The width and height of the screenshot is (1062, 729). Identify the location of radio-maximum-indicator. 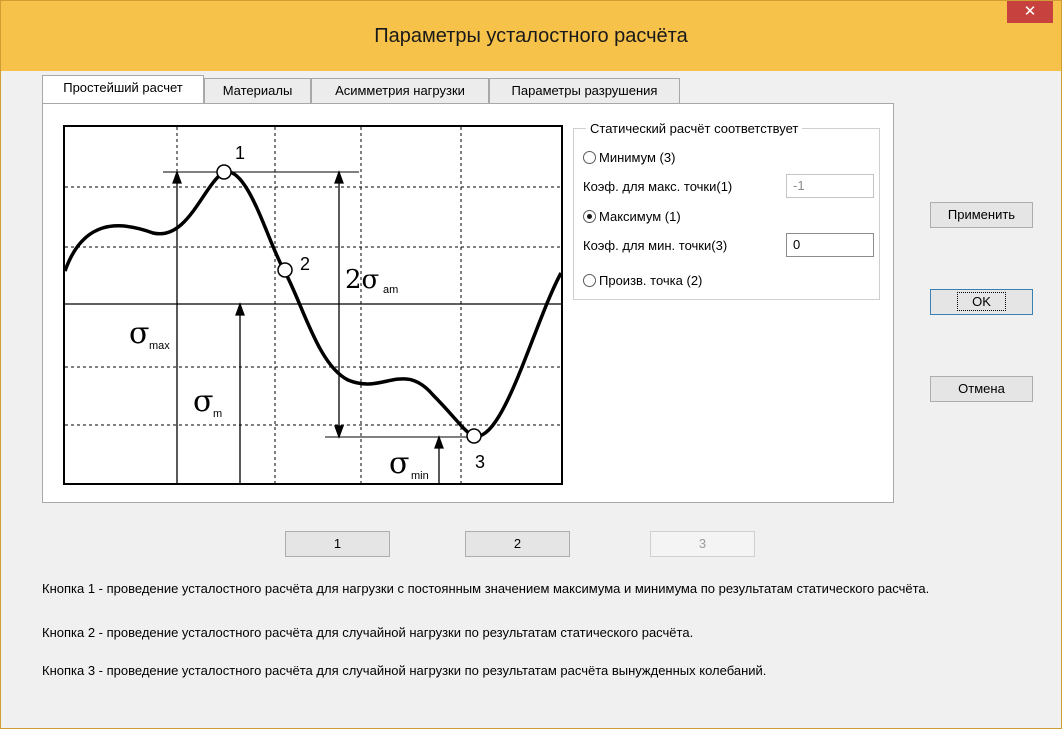
(589, 216).